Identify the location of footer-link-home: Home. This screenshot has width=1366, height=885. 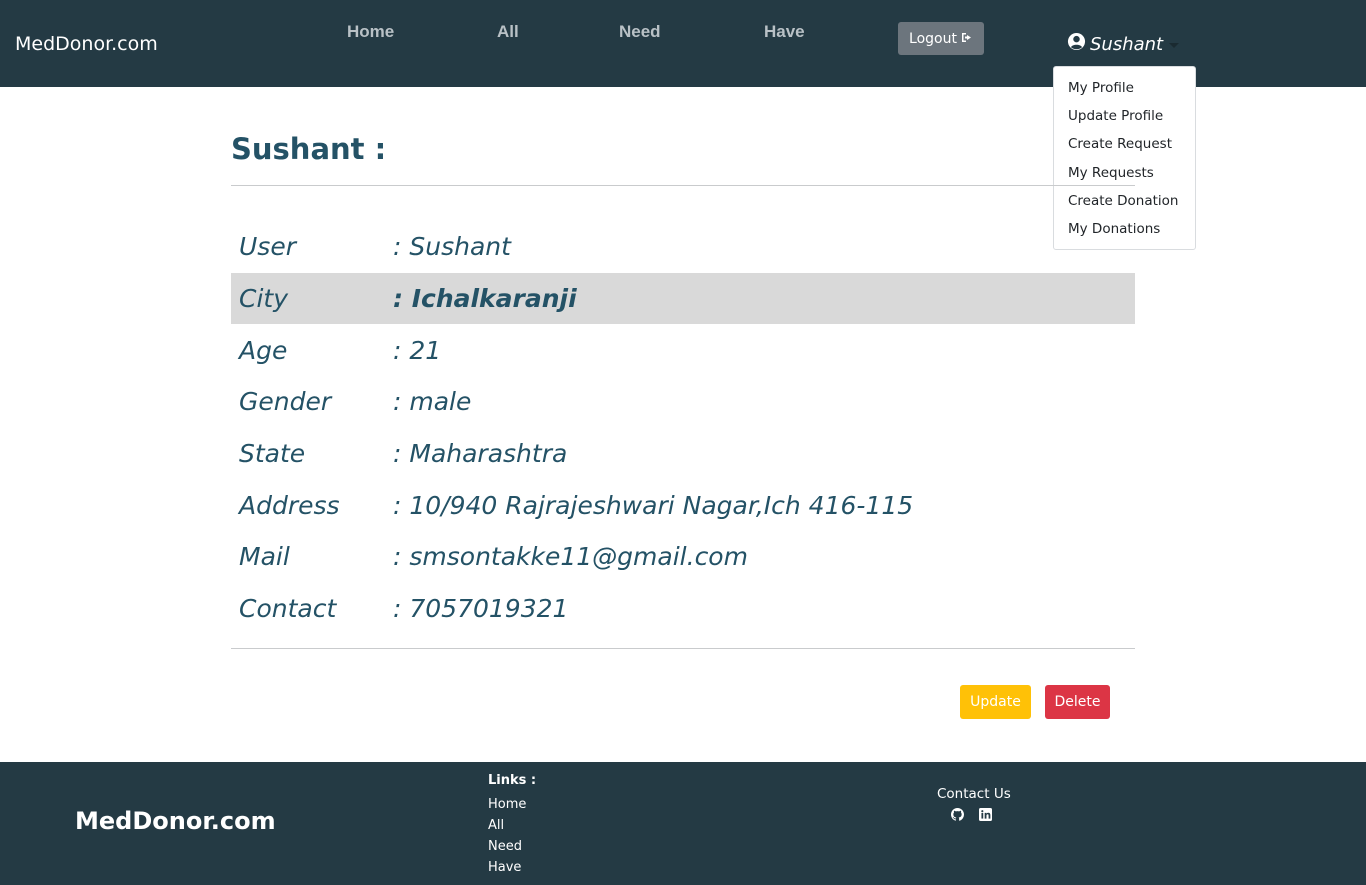
(512, 804).